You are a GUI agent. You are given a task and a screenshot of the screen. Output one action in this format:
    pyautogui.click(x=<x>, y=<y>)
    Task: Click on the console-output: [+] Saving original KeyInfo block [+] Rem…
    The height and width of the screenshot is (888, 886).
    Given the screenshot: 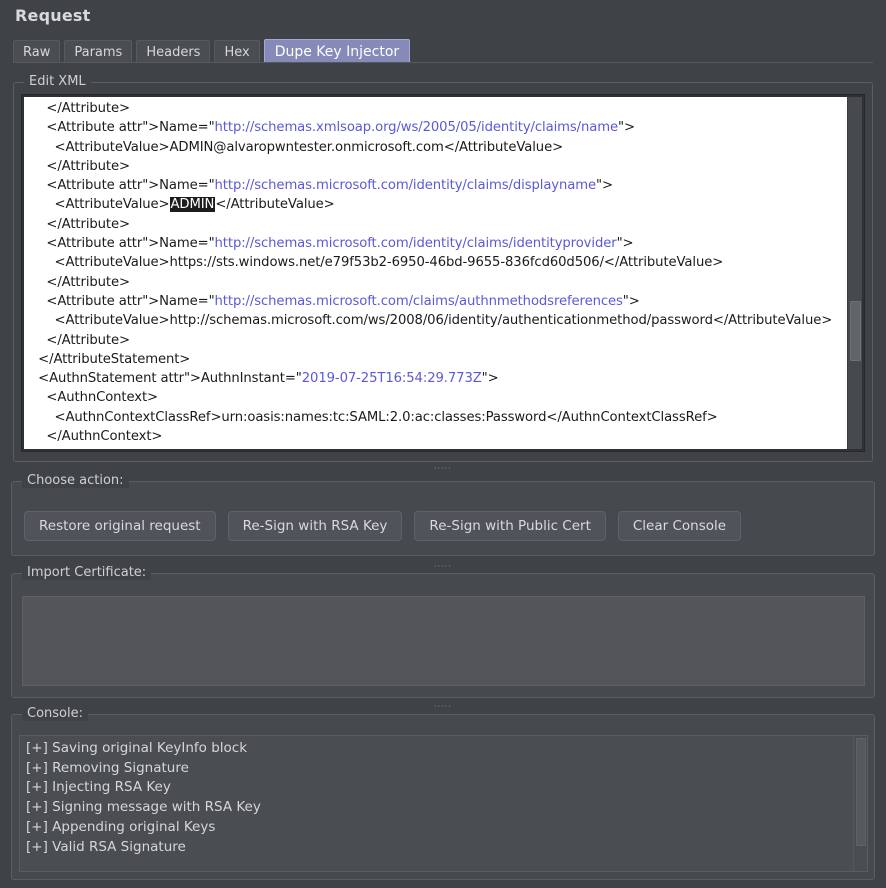 What is the action you would take?
    pyautogui.click(x=443, y=803)
    